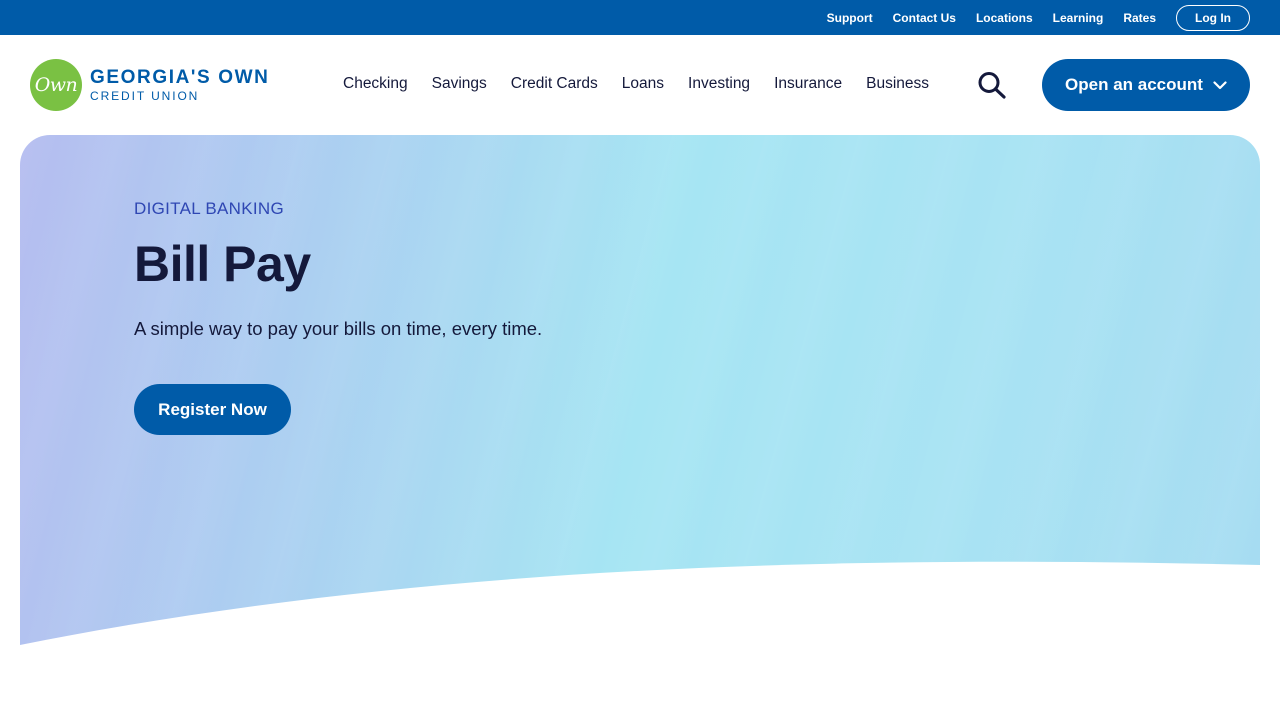 This screenshot has height=720, width=1280. What do you see at coordinates (643, 84) in the screenshot?
I see `nav-item-loans: Loans` at bounding box center [643, 84].